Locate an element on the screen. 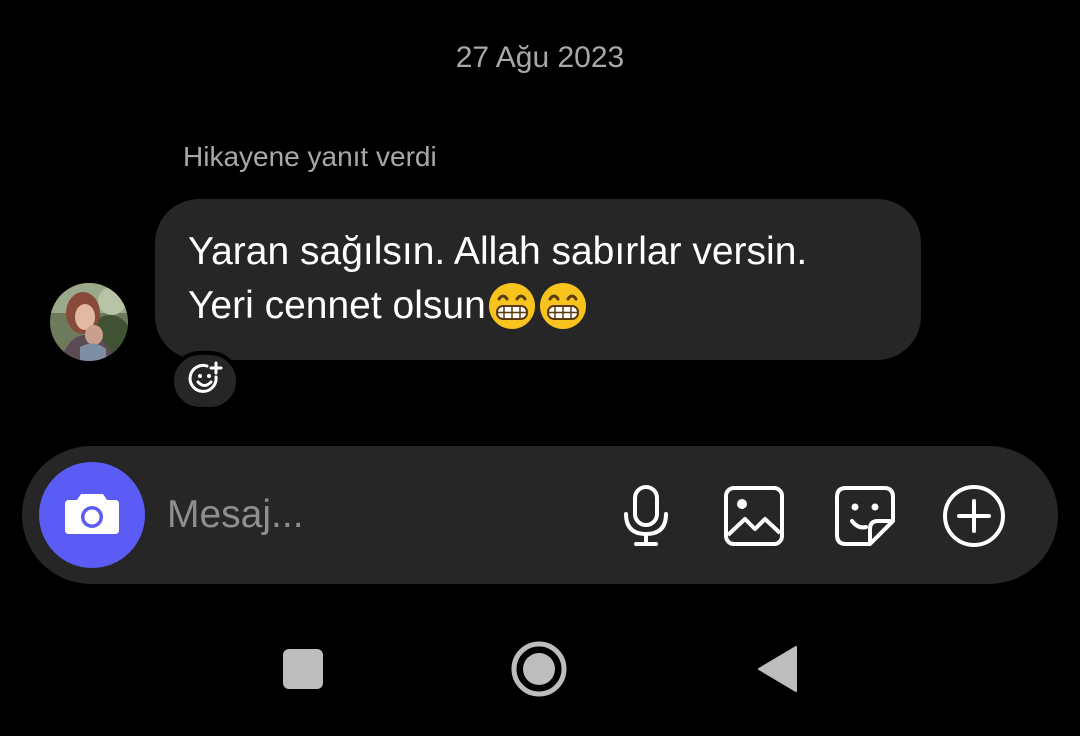 The height and width of the screenshot is (736, 1080). plus-icon is located at coordinates (974, 516).